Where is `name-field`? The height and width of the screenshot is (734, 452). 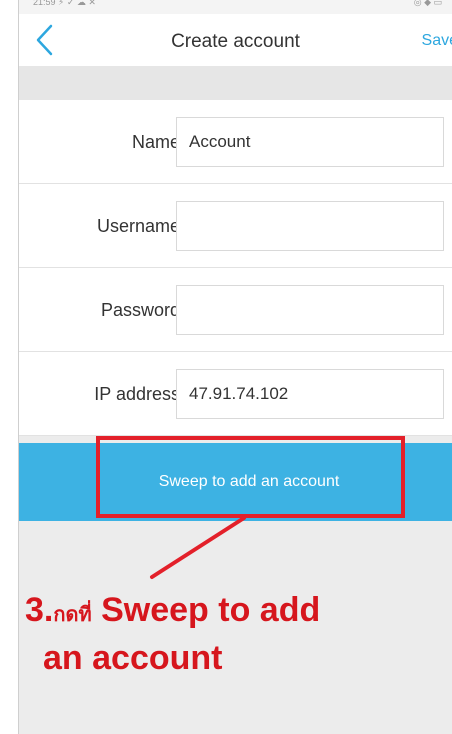
name-field is located at coordinates (310, 142).